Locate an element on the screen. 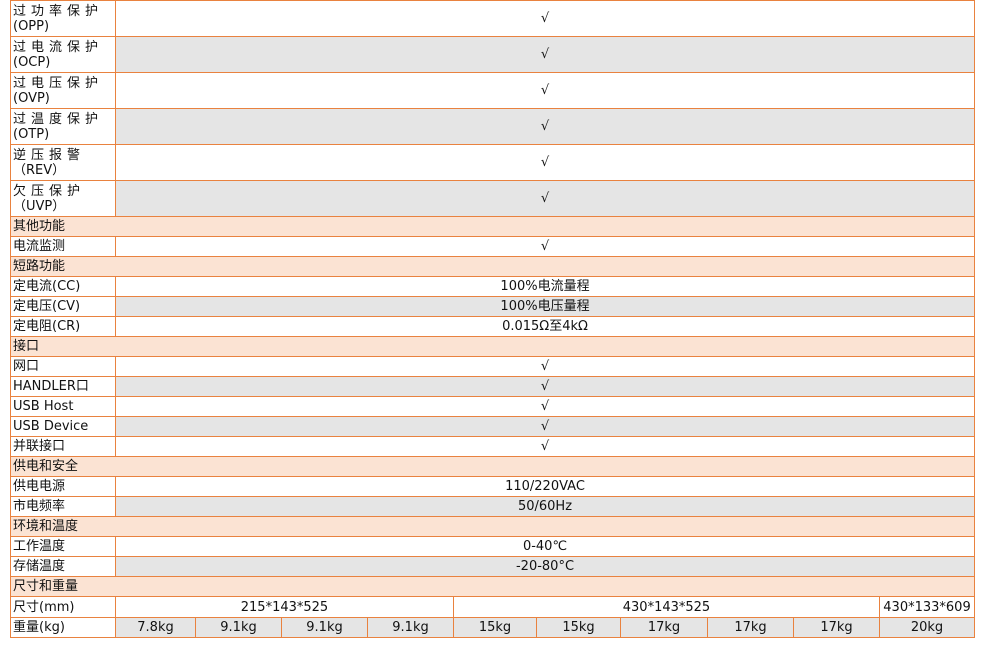  section-header: 尺寸和重量 is located at coordinates (492, 586).